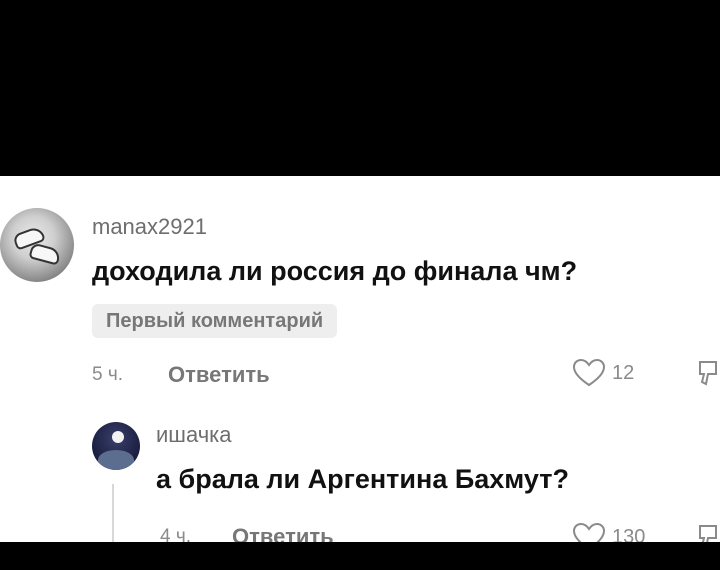 This screenshot has height=570, width=720. What do you see at coordinates (608, 532) in the screenshot?
I see `reply-like-button: 130` at bounding box center [608, 532].